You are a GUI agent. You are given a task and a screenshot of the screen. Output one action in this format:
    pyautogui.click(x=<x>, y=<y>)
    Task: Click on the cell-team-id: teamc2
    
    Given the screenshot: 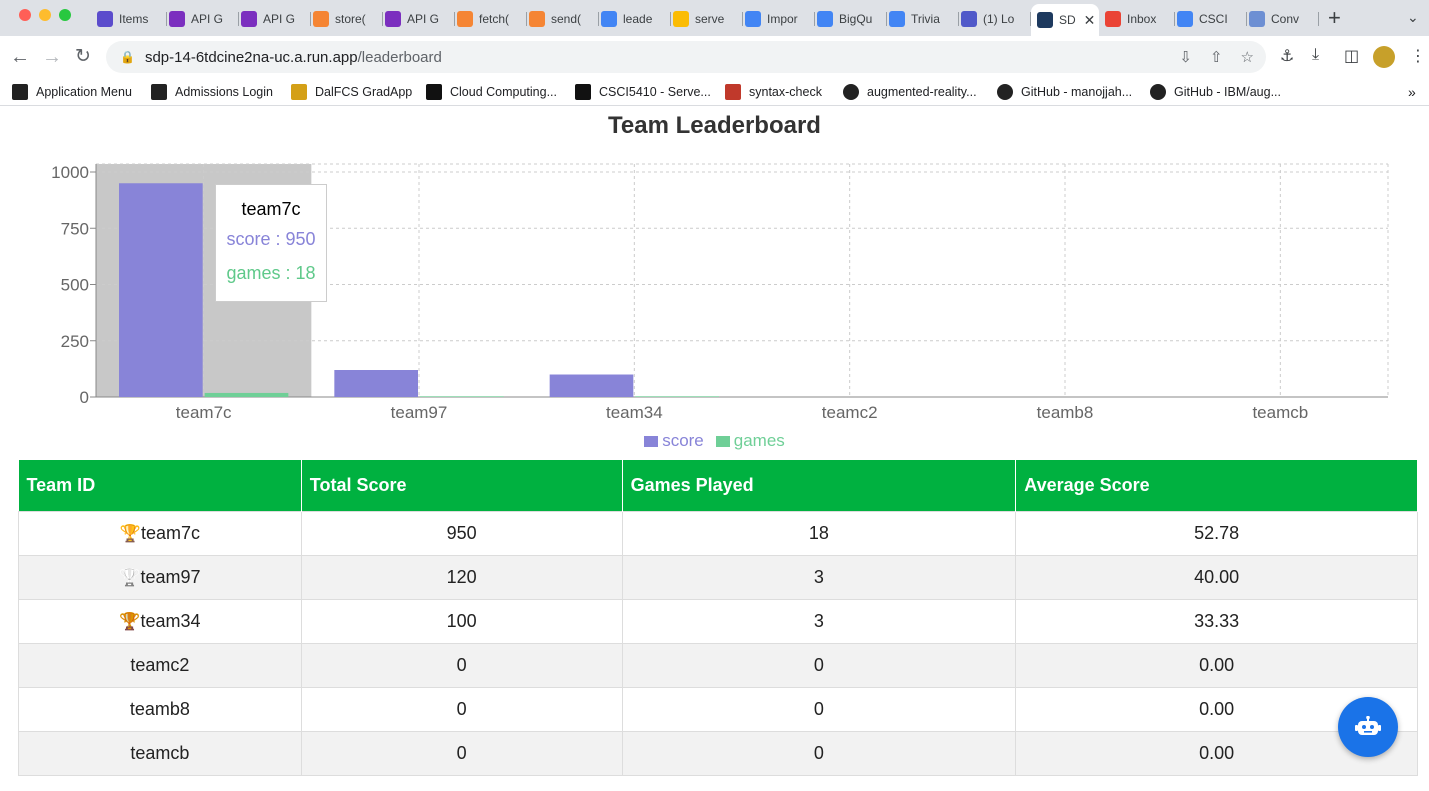 What is the action you would take?
    pyautogui.click(x=160, y=665)
    